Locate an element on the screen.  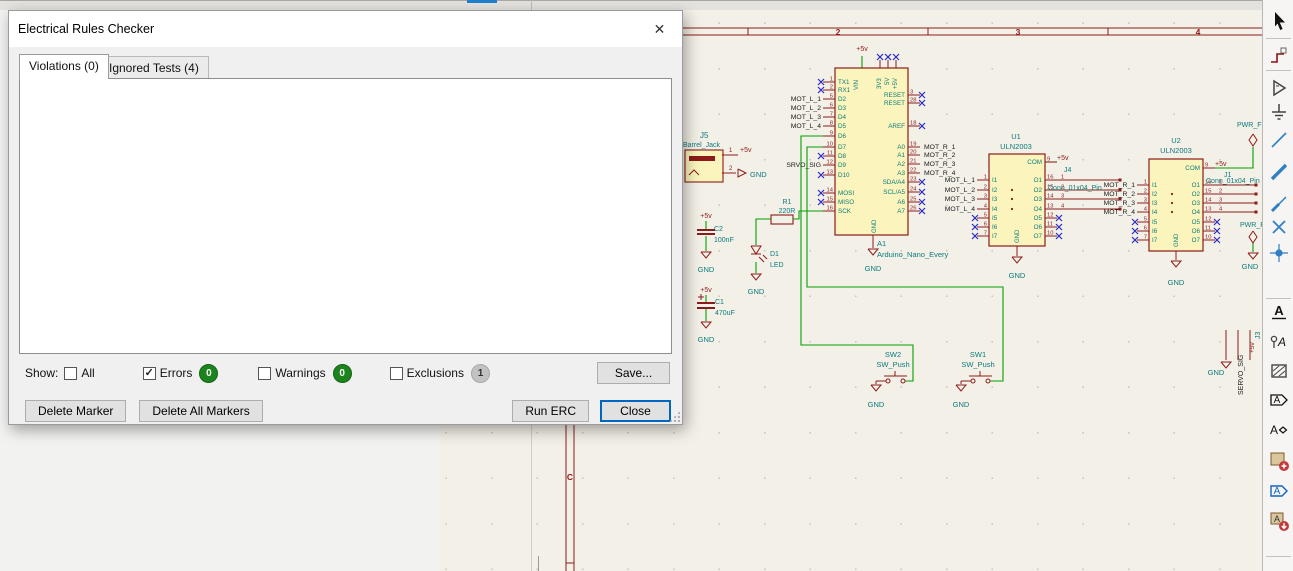
close-icon: ✕ is located at coordinates (659, 29).